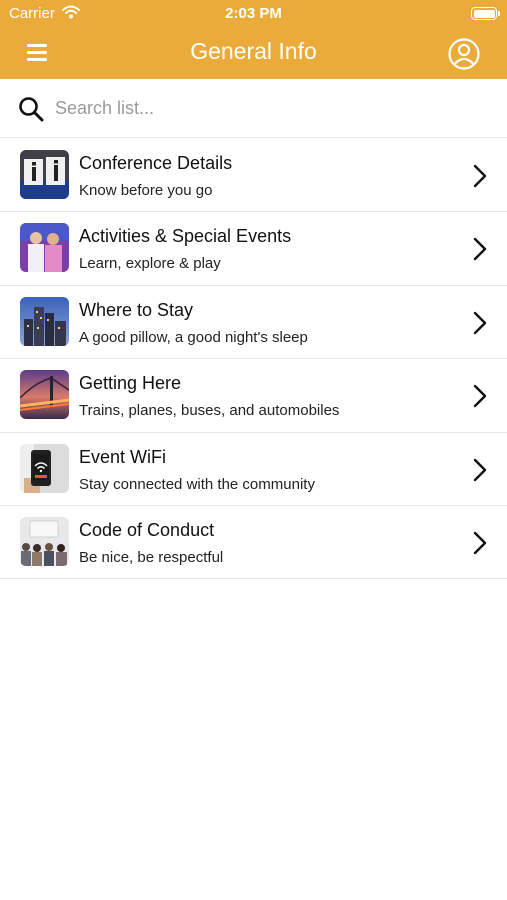 Image resolution: width=507 pixels, height=900 pixels. I want to click on item-title: Activities & Special Events, so click(185, 236).